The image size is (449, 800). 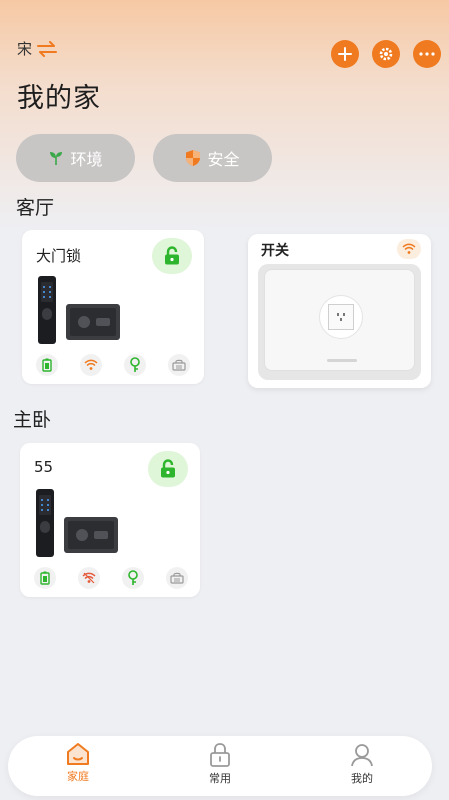 What do you see at coordinates (59, 98) in the screenshot?
I see `page-title: 我的家` at bounding box center [59, 98].